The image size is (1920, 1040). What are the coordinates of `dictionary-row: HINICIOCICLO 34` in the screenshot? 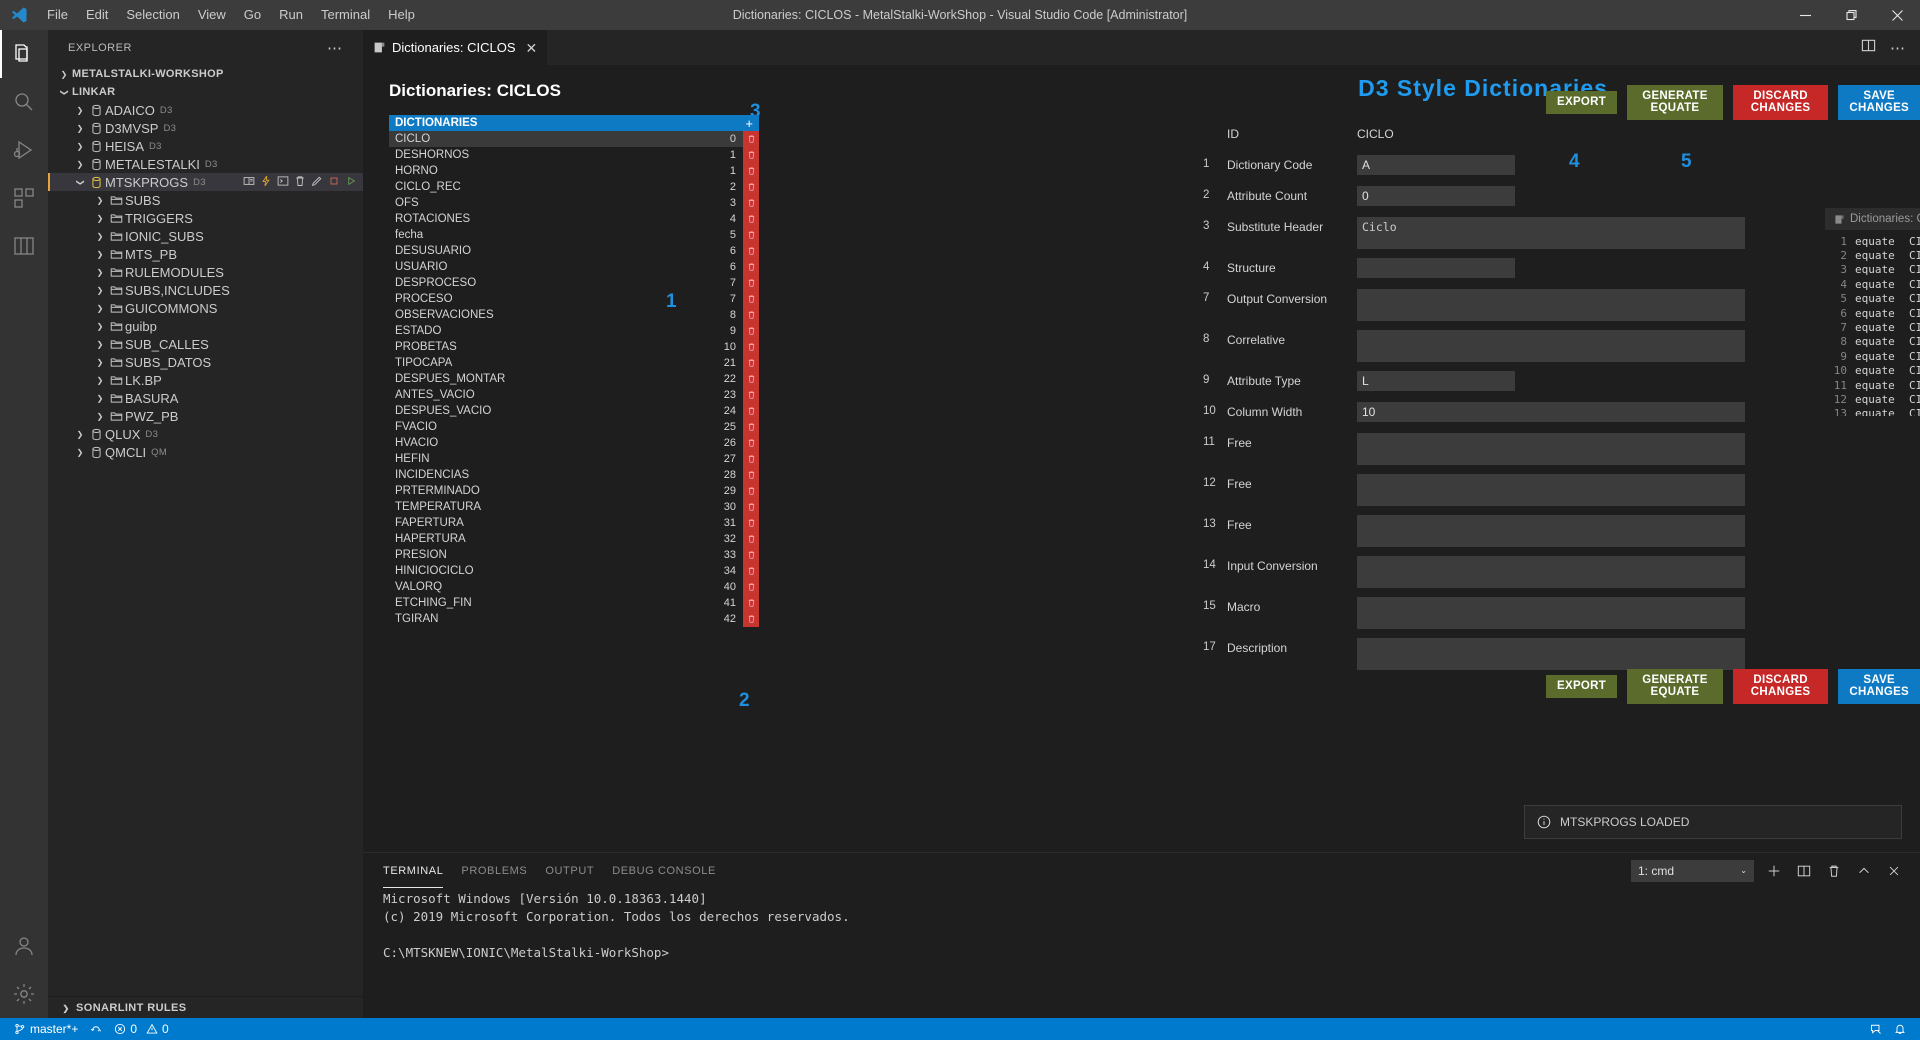 It's located at (574, 571).